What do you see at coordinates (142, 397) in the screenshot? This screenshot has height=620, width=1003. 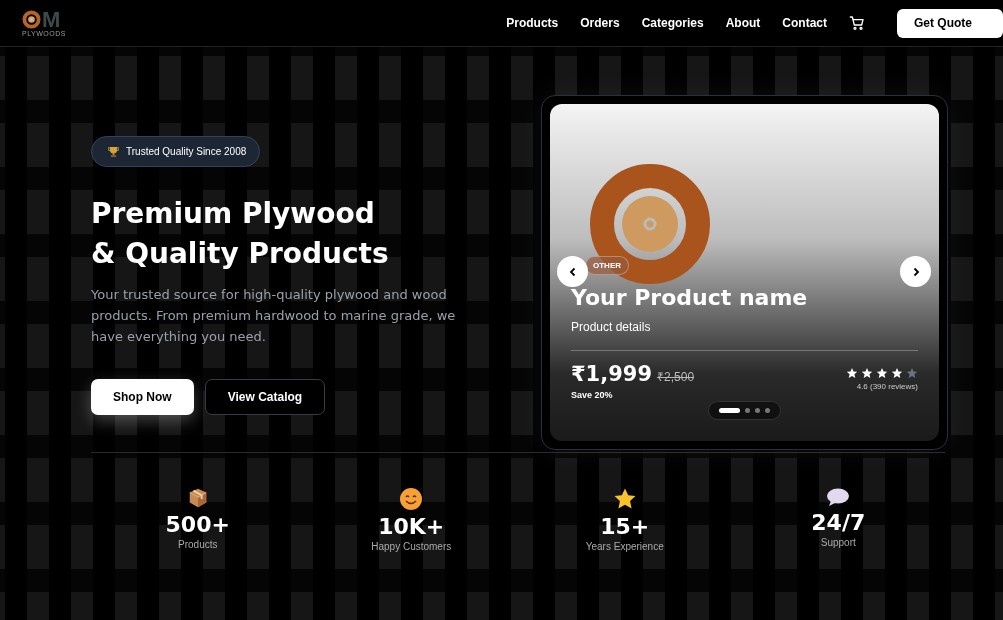 I see `shop-now-button: Shop Now` at bounding box center [142, 397].